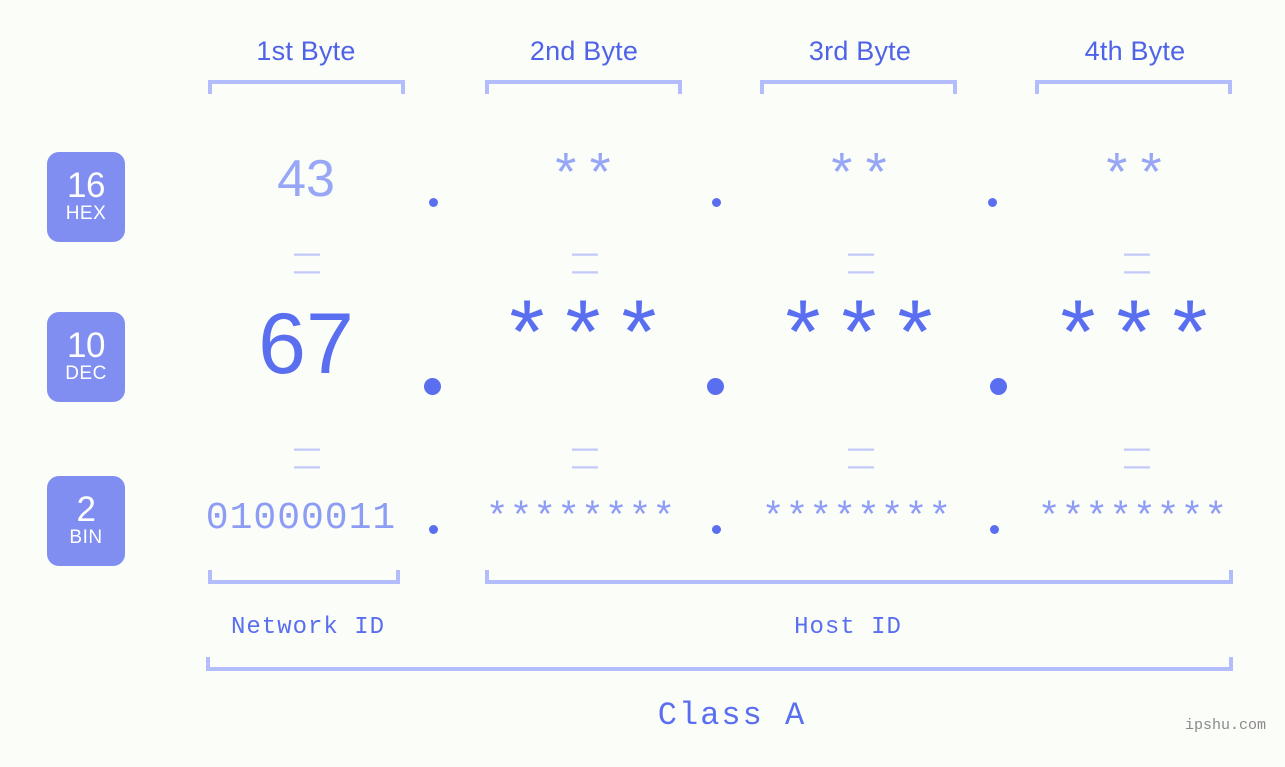  What do you see at coordinates (860, 178) in the screenshot?
I see `hex-byte-value-3: **` at bounding box center [860, 178].